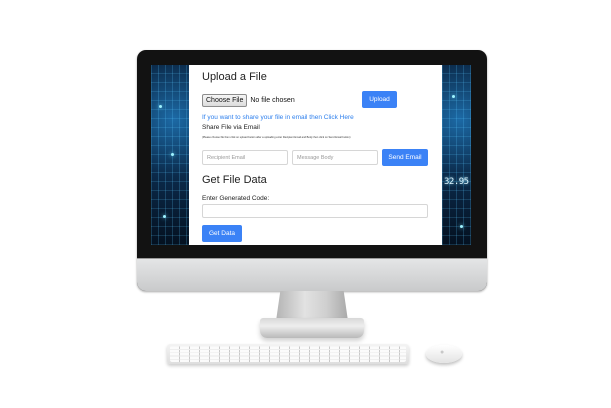 This screenshot has width=611, height=408. I want to click on keyboard-keys, so click(288, 354).